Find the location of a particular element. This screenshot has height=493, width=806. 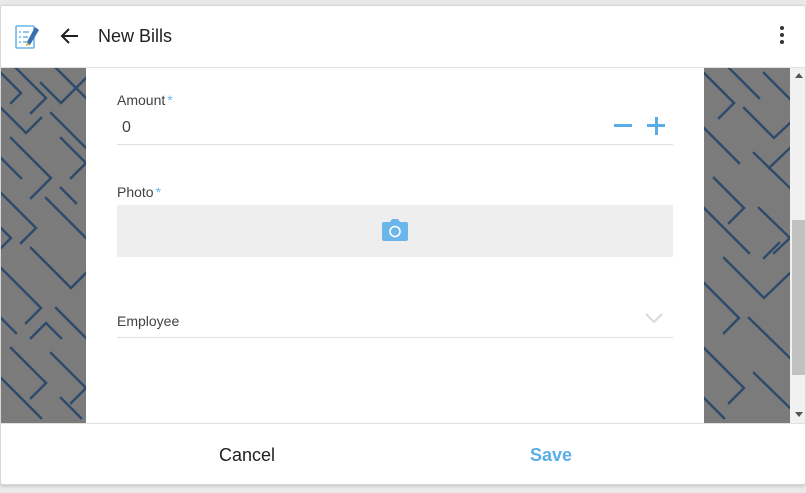

notes-icon is located at coordinates (27, 37).